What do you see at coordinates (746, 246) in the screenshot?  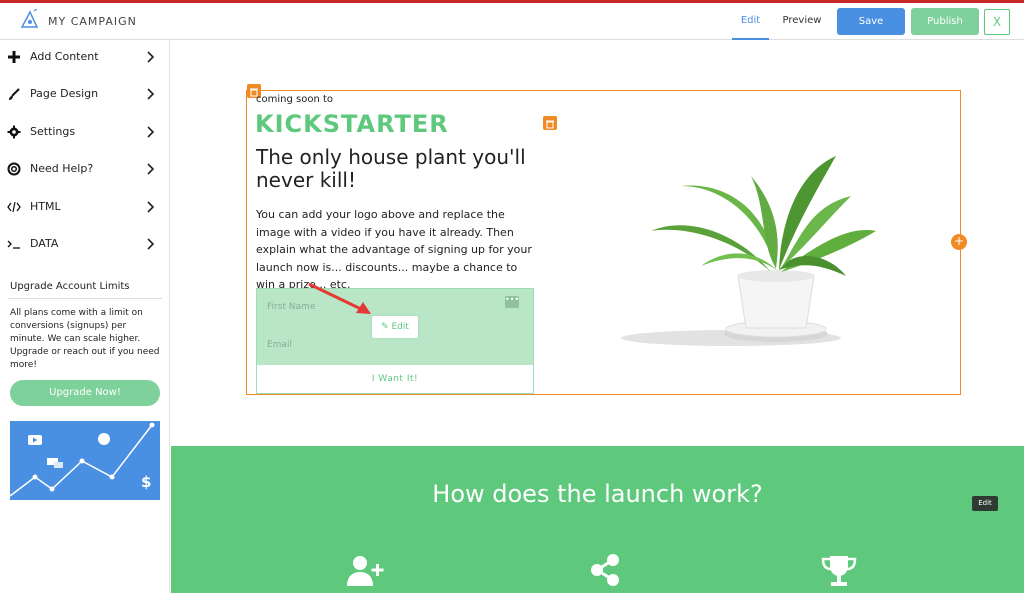 I see `house-plant-image` at bounding box center [746, 246].